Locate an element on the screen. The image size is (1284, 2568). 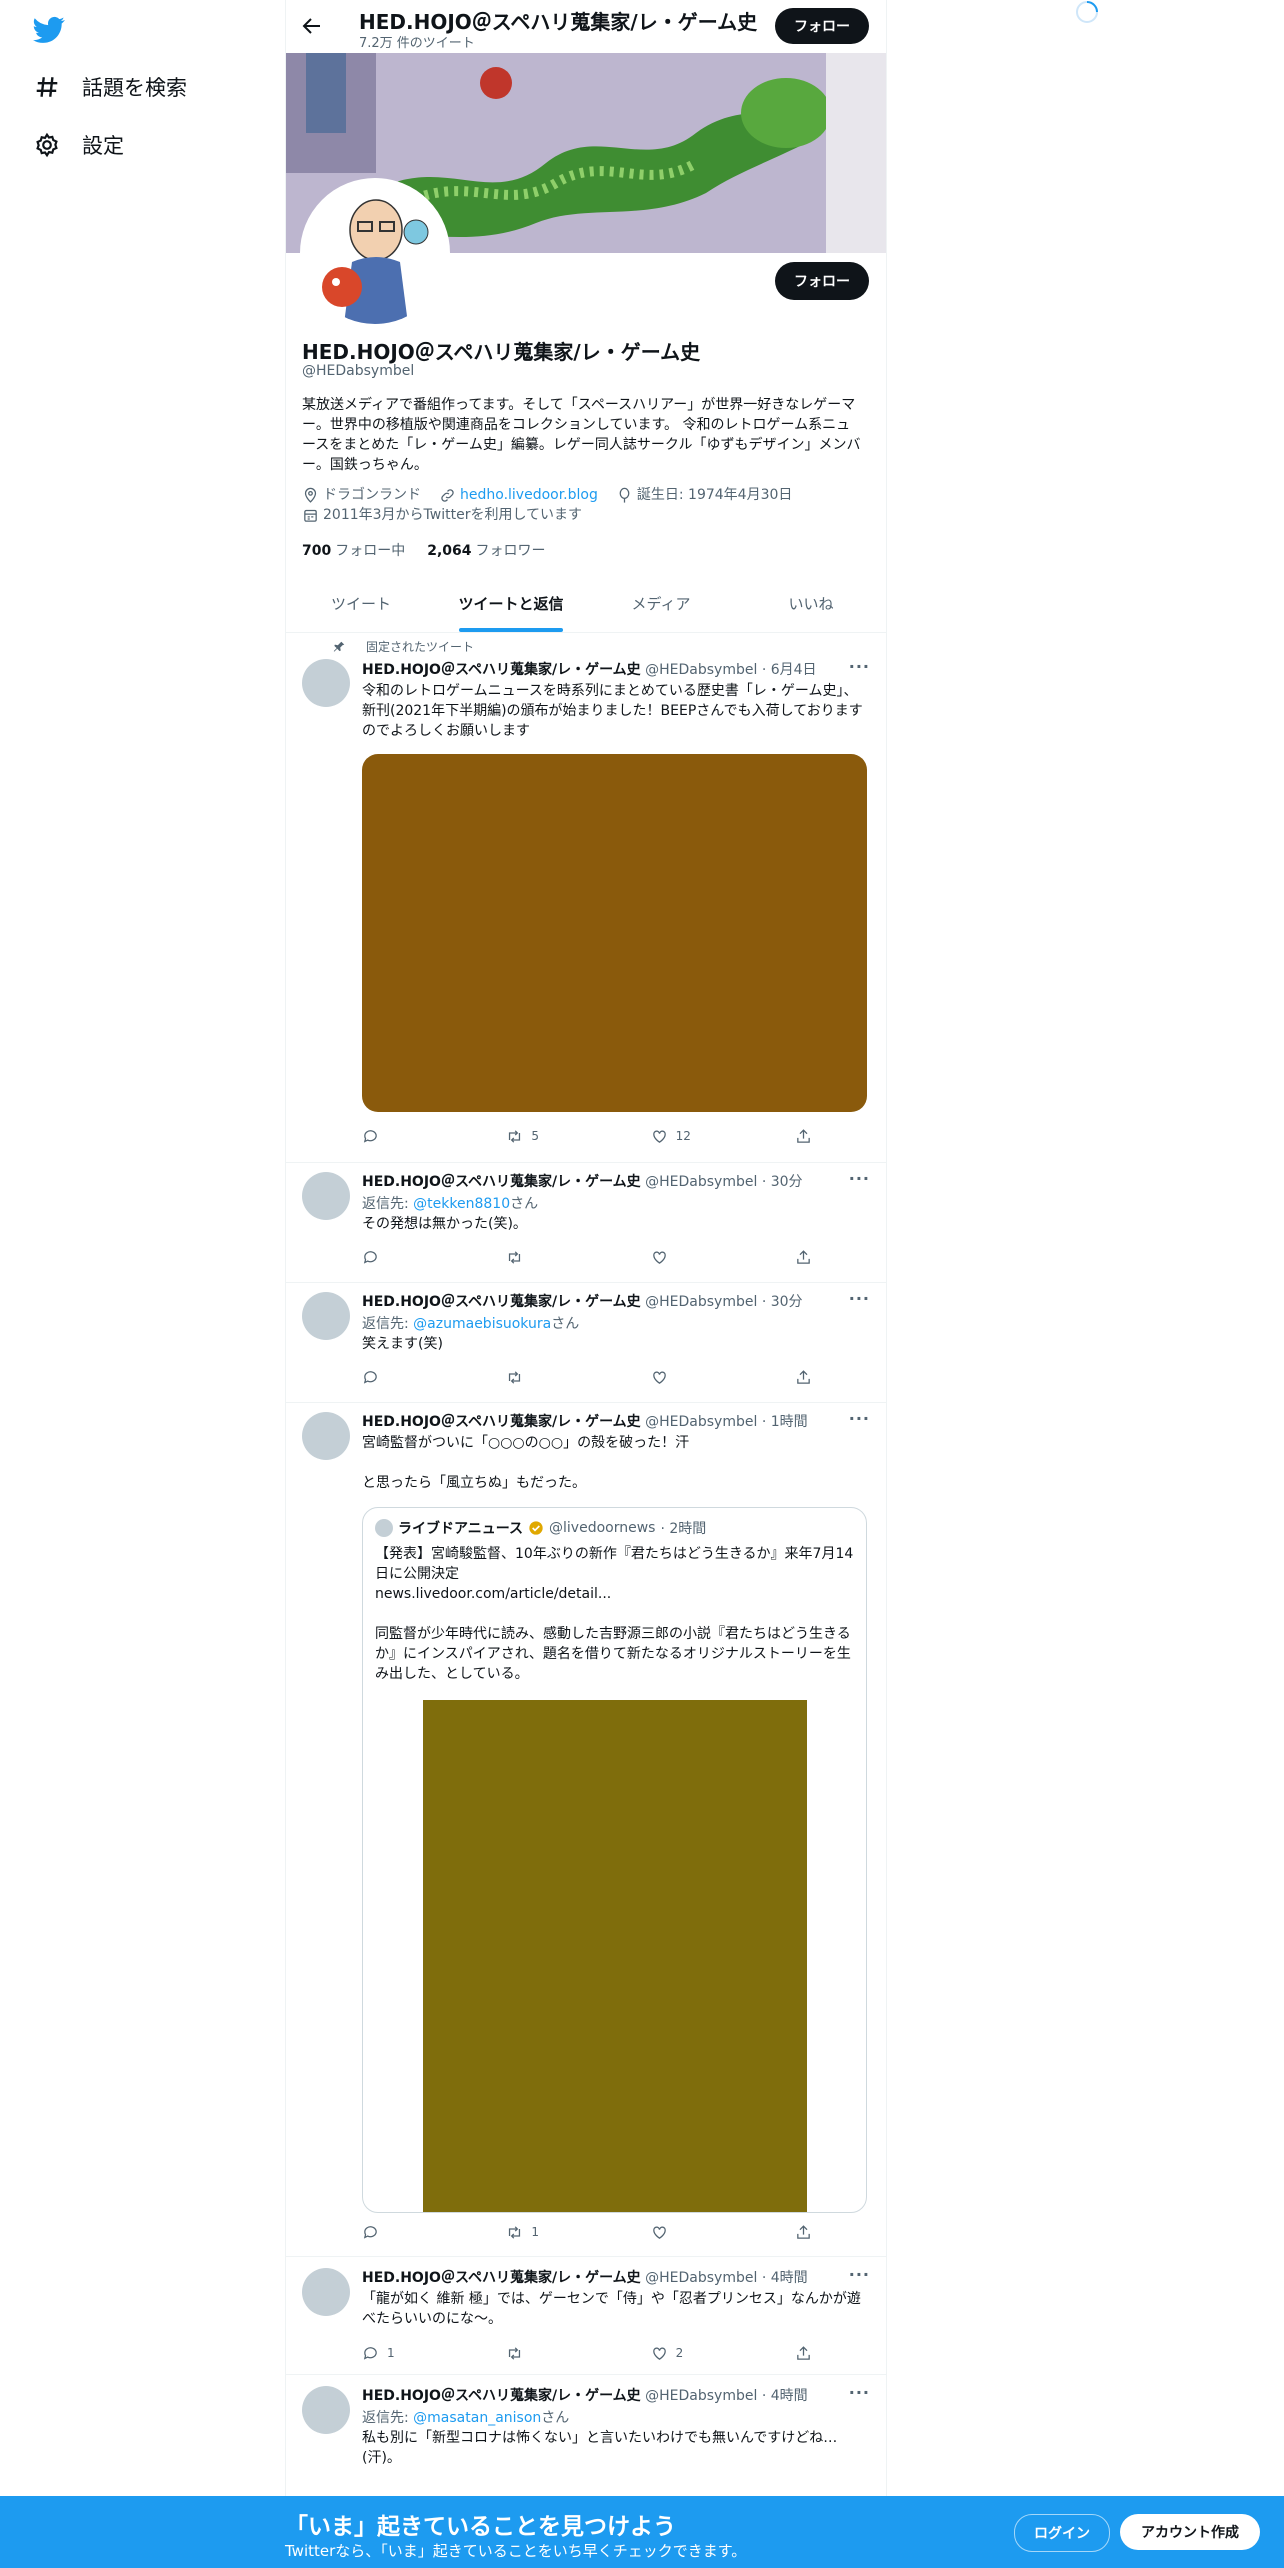
profile-avatar is located at coordinates (375, 253).